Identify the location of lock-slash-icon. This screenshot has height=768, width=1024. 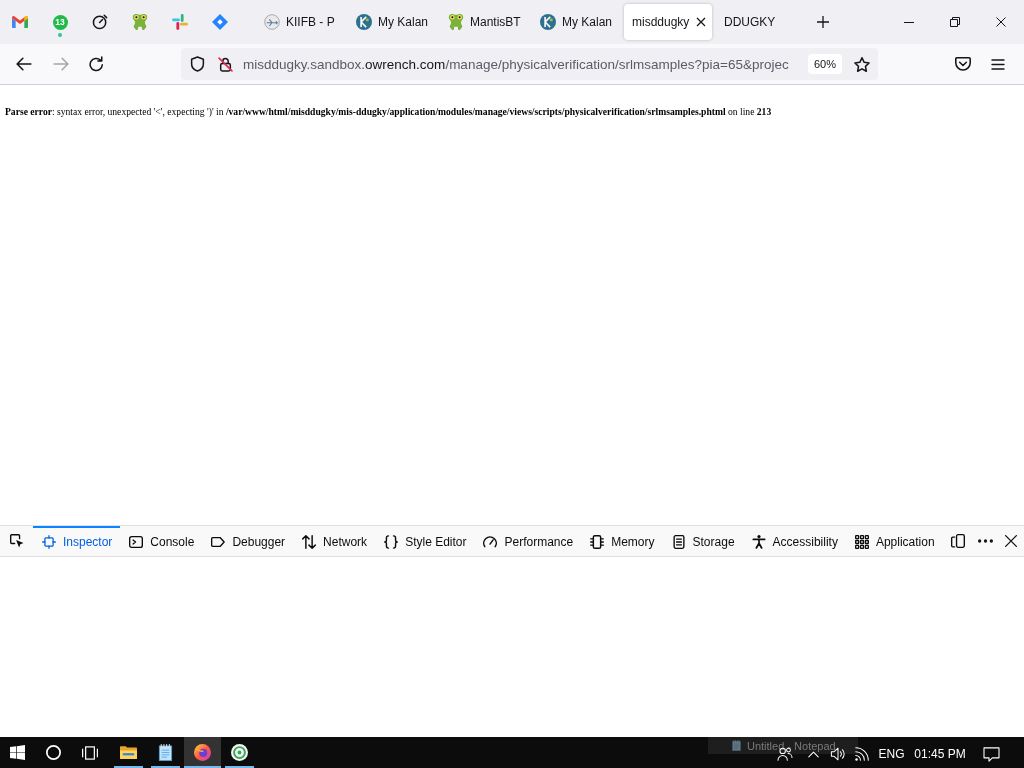
(225, 64).